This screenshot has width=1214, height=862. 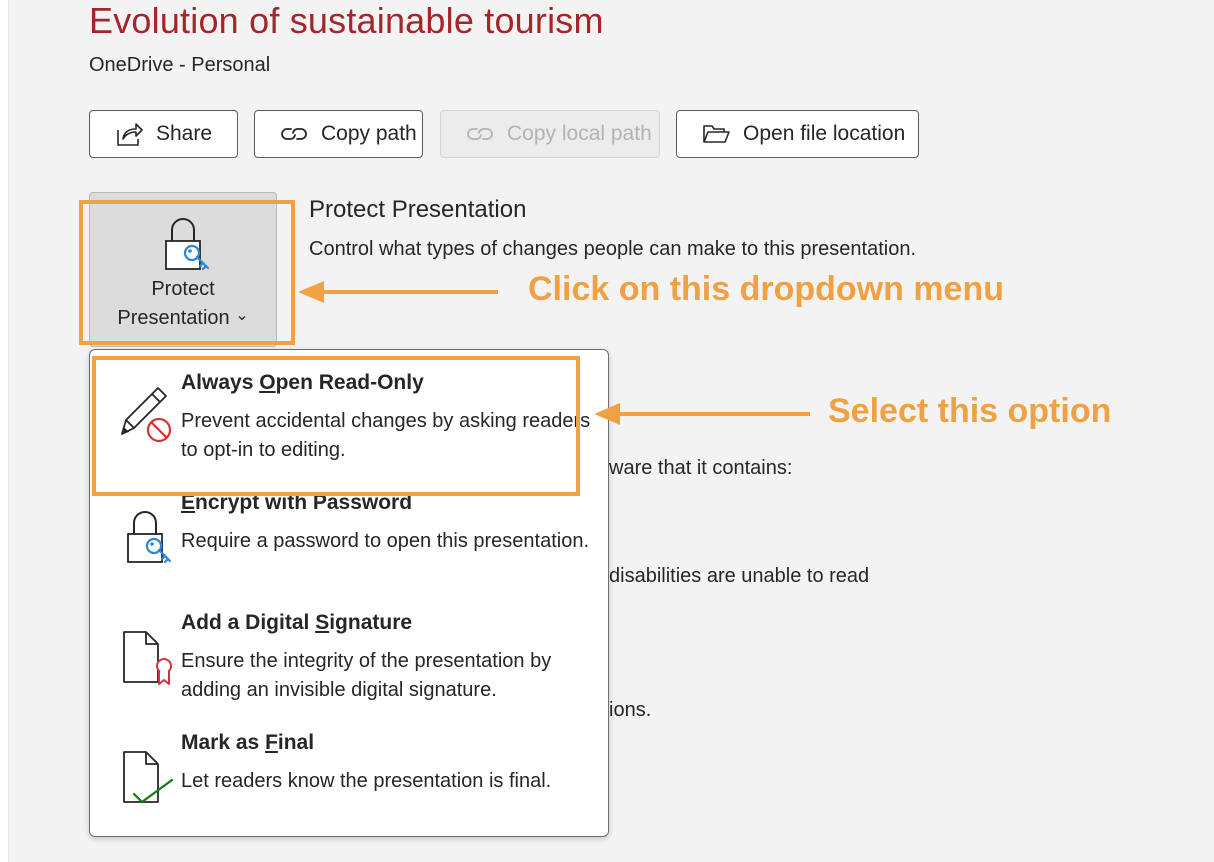 I want to click on share-button: Share, so click(x=163, y=134).